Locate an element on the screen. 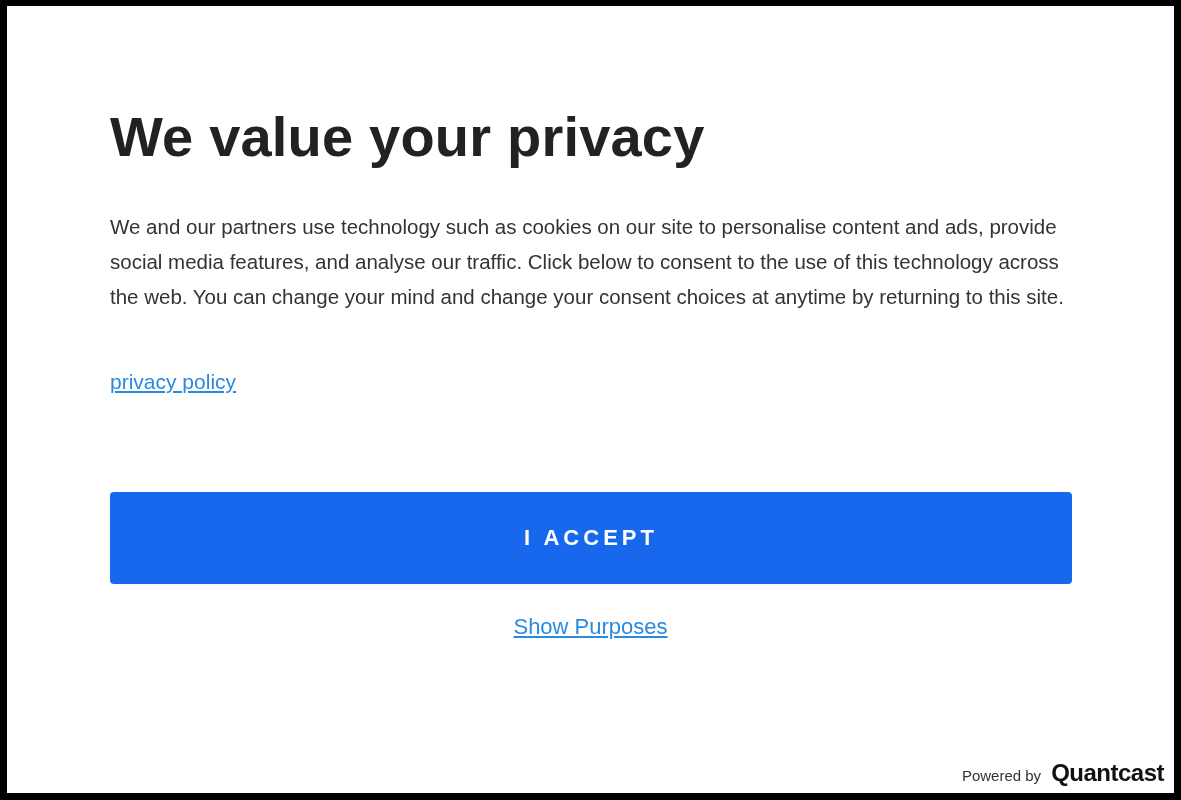  consent-text: We and our partners use technology such as cookies on our site to personalise content and ads, provide social media features, and analyse our traffic. Click below to consent to the use of this technology across the web. You can change your mind and change your consent choices at anytime by returning to this site. is located at coordinates (587, 262).